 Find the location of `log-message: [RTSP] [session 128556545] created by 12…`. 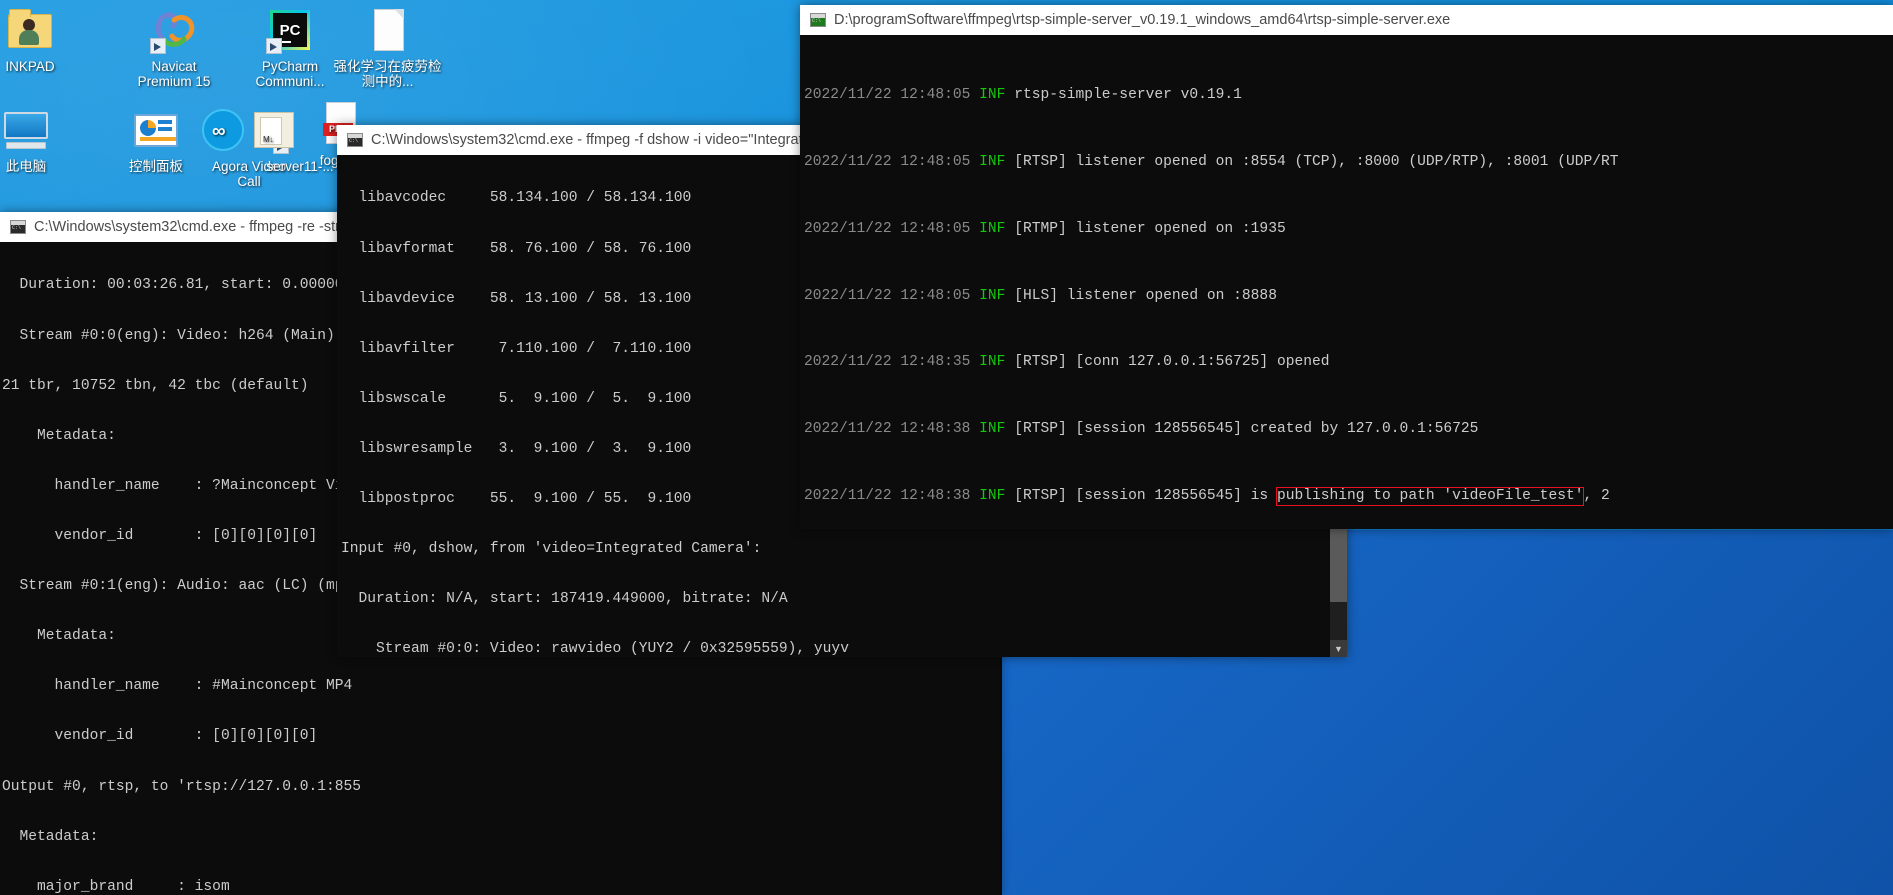

log-message: [RTSP] [session 128556545] created by 12… is located at coordinates (1246, 429).